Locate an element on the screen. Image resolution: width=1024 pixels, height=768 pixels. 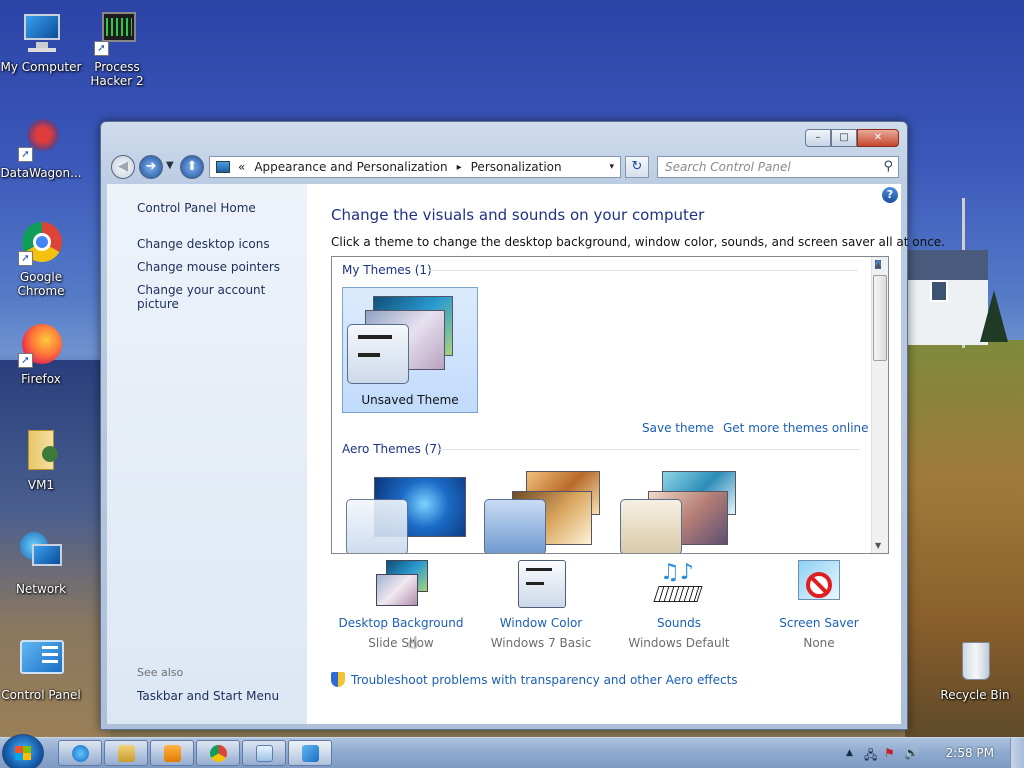
desktop-icon-firefox: ➚ Firefox is located at coordinates (41, 354).